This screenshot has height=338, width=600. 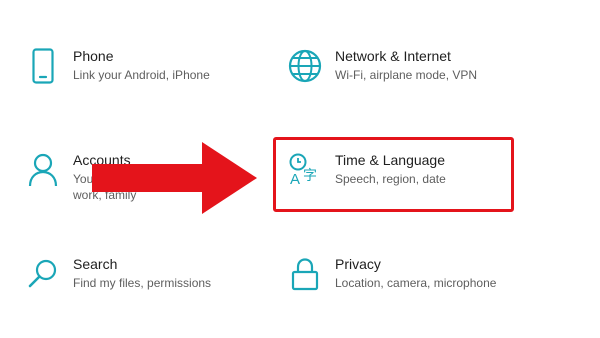 What do you see at coordinates (102, 160) in the screenshot?
I see `tile-title: Accounts` at bounding box center [102, 160].